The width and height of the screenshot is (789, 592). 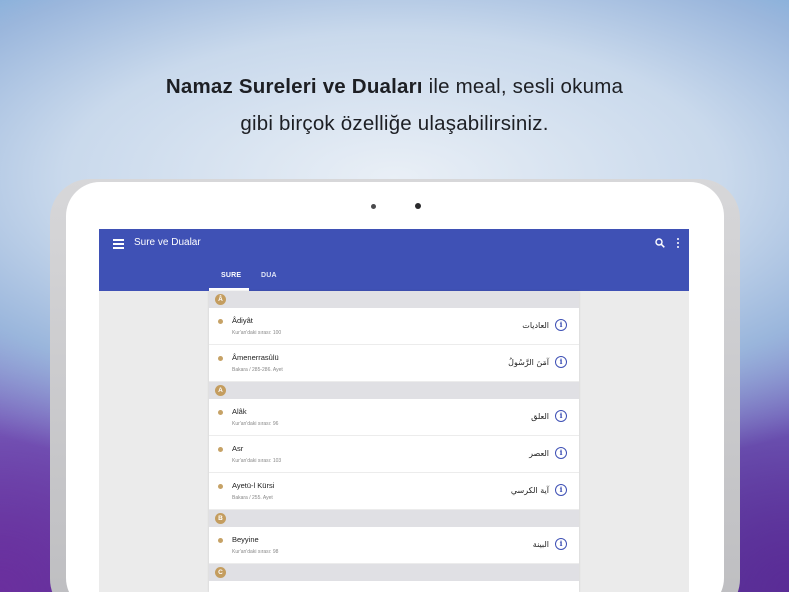 I want to click on tab-dua: DUA, so click(x=269, y=275).